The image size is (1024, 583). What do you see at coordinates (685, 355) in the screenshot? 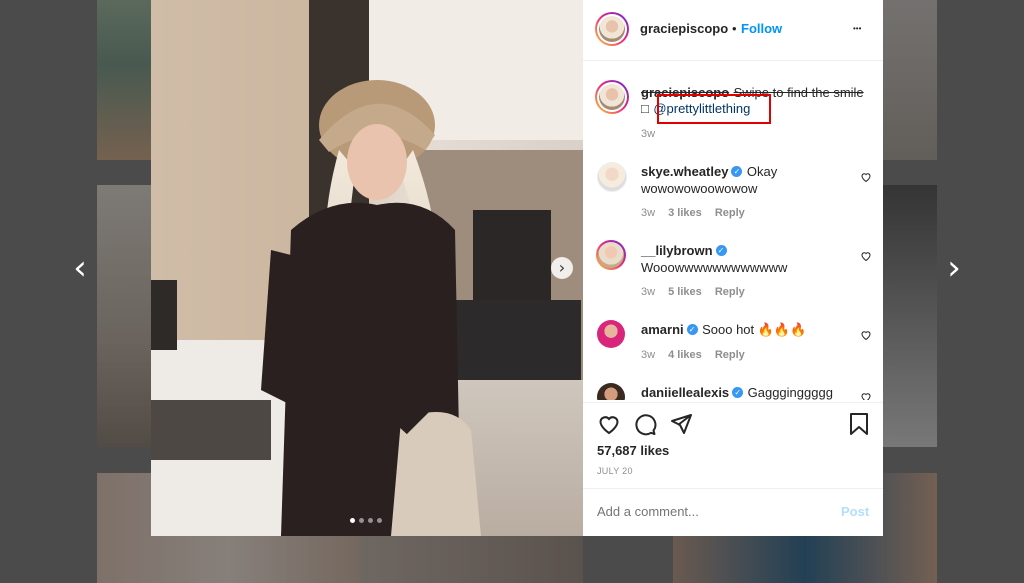
I see `comment-likes: 4 likes` at bounding box center [685, 355].